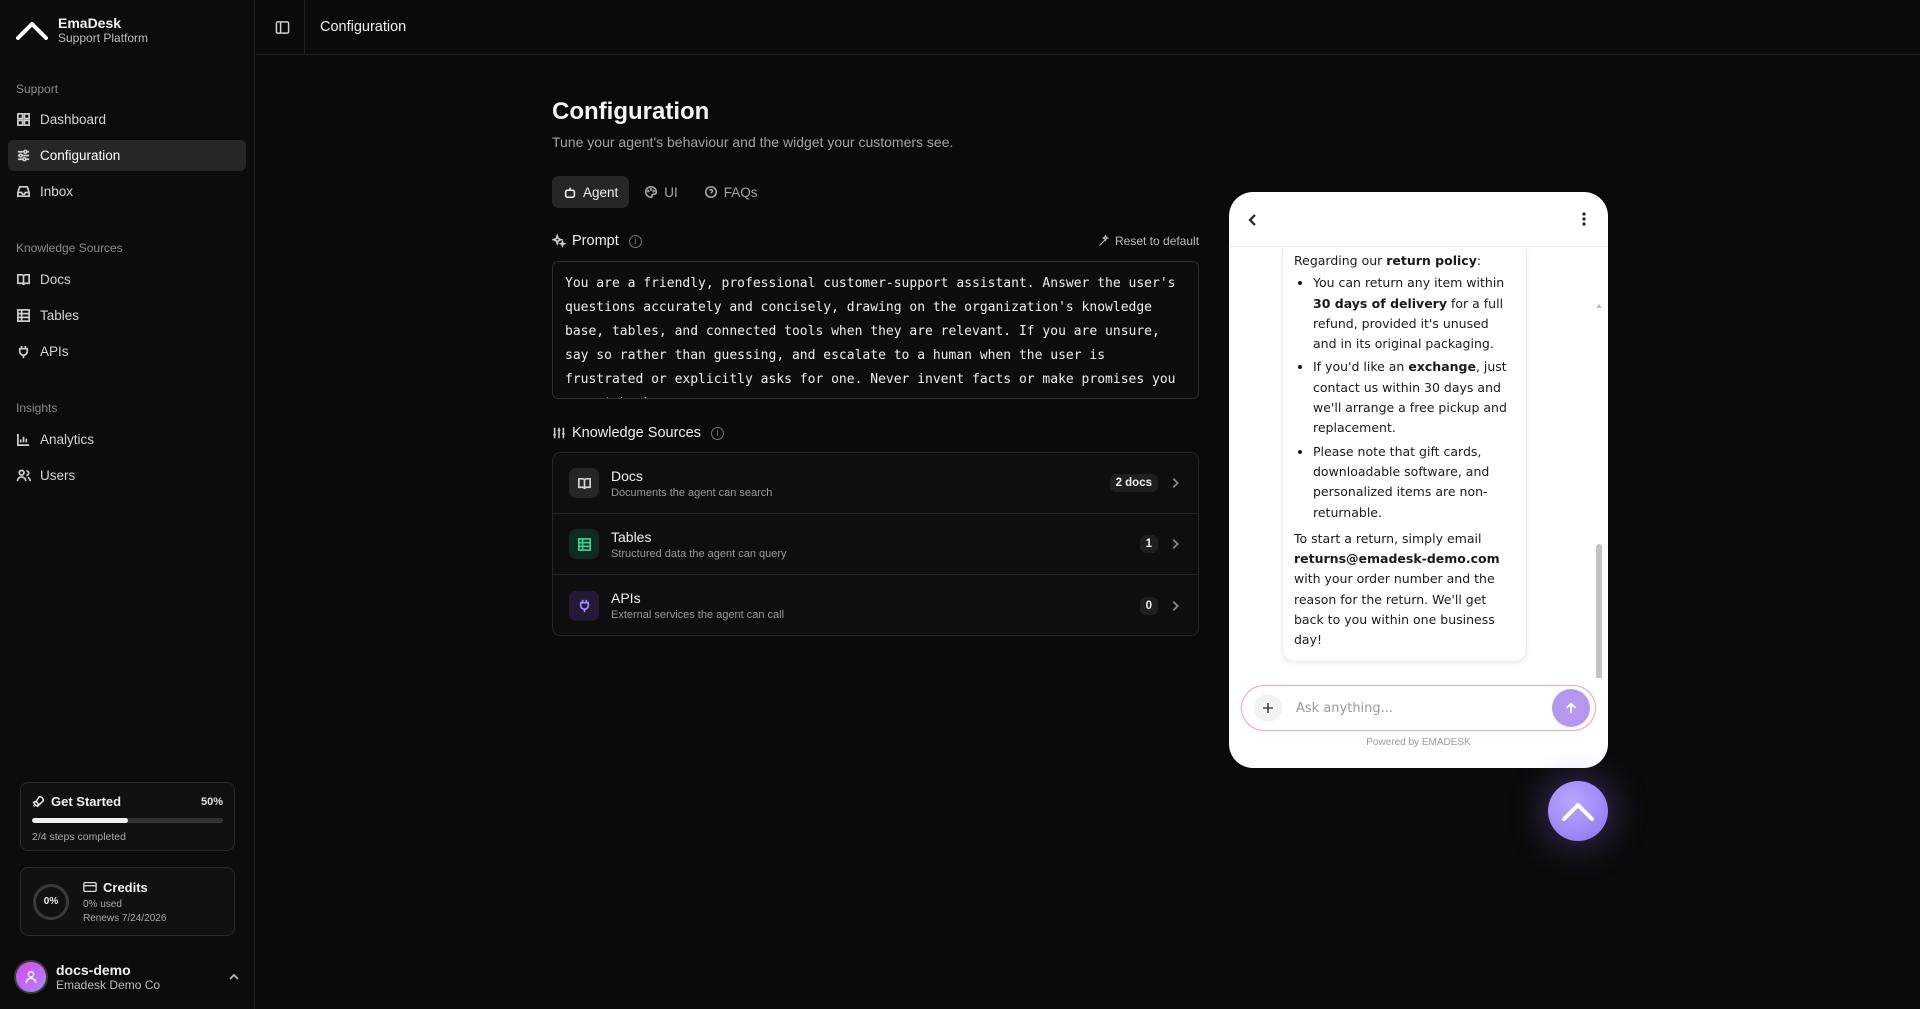 Image resolution: width=1920 pixels, height=1009 pixels. Describe the element at coordinates (1388, 538) in the screenshot. I see `text-run: To start a return, simply email` at that location.